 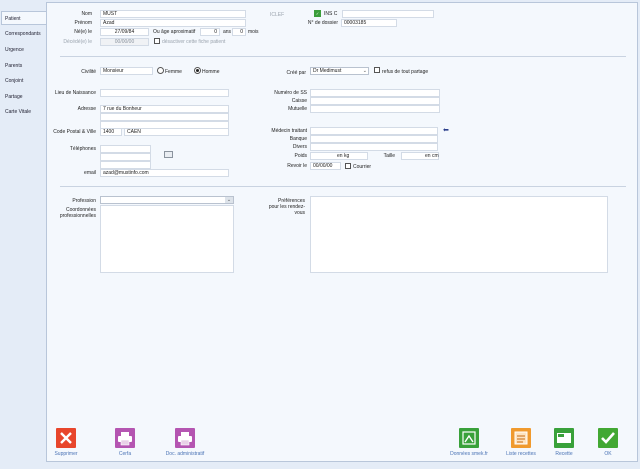 What do you see at coordinates (124, 42) in the screenshot?
I see `date-deces-field: 00/00/00` at bounding box center [124, 42].